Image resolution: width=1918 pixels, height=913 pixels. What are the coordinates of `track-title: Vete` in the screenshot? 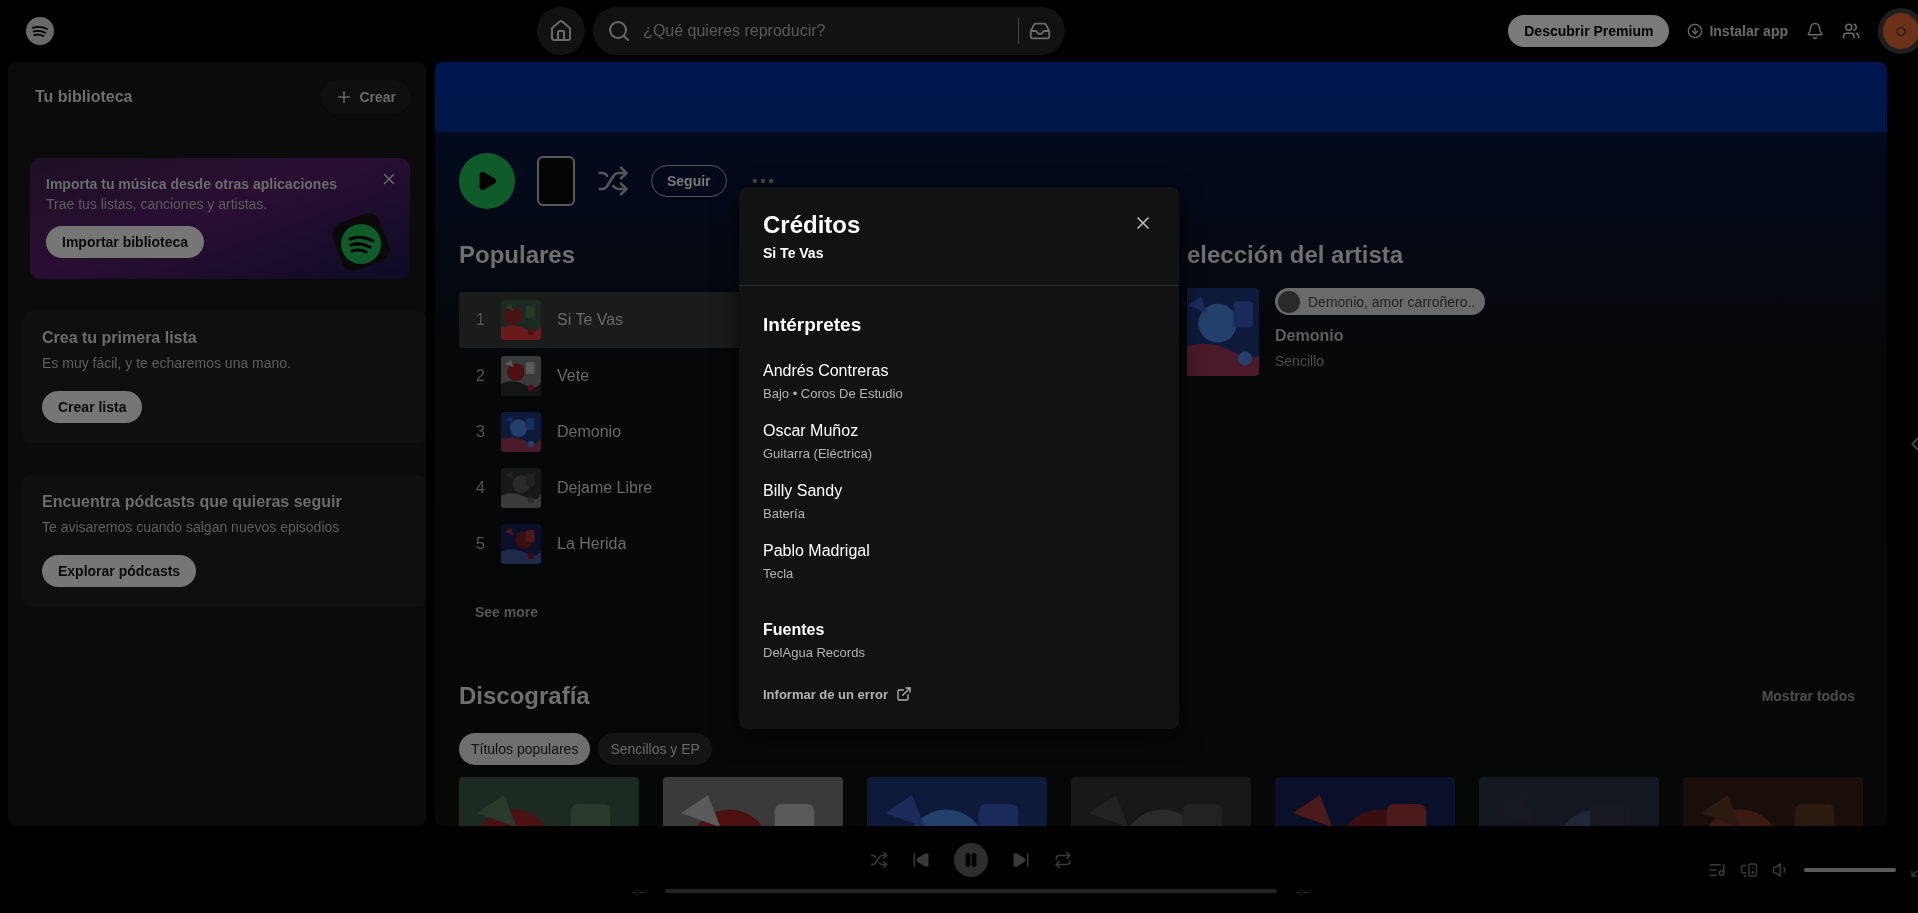 It's located at (573, 376).